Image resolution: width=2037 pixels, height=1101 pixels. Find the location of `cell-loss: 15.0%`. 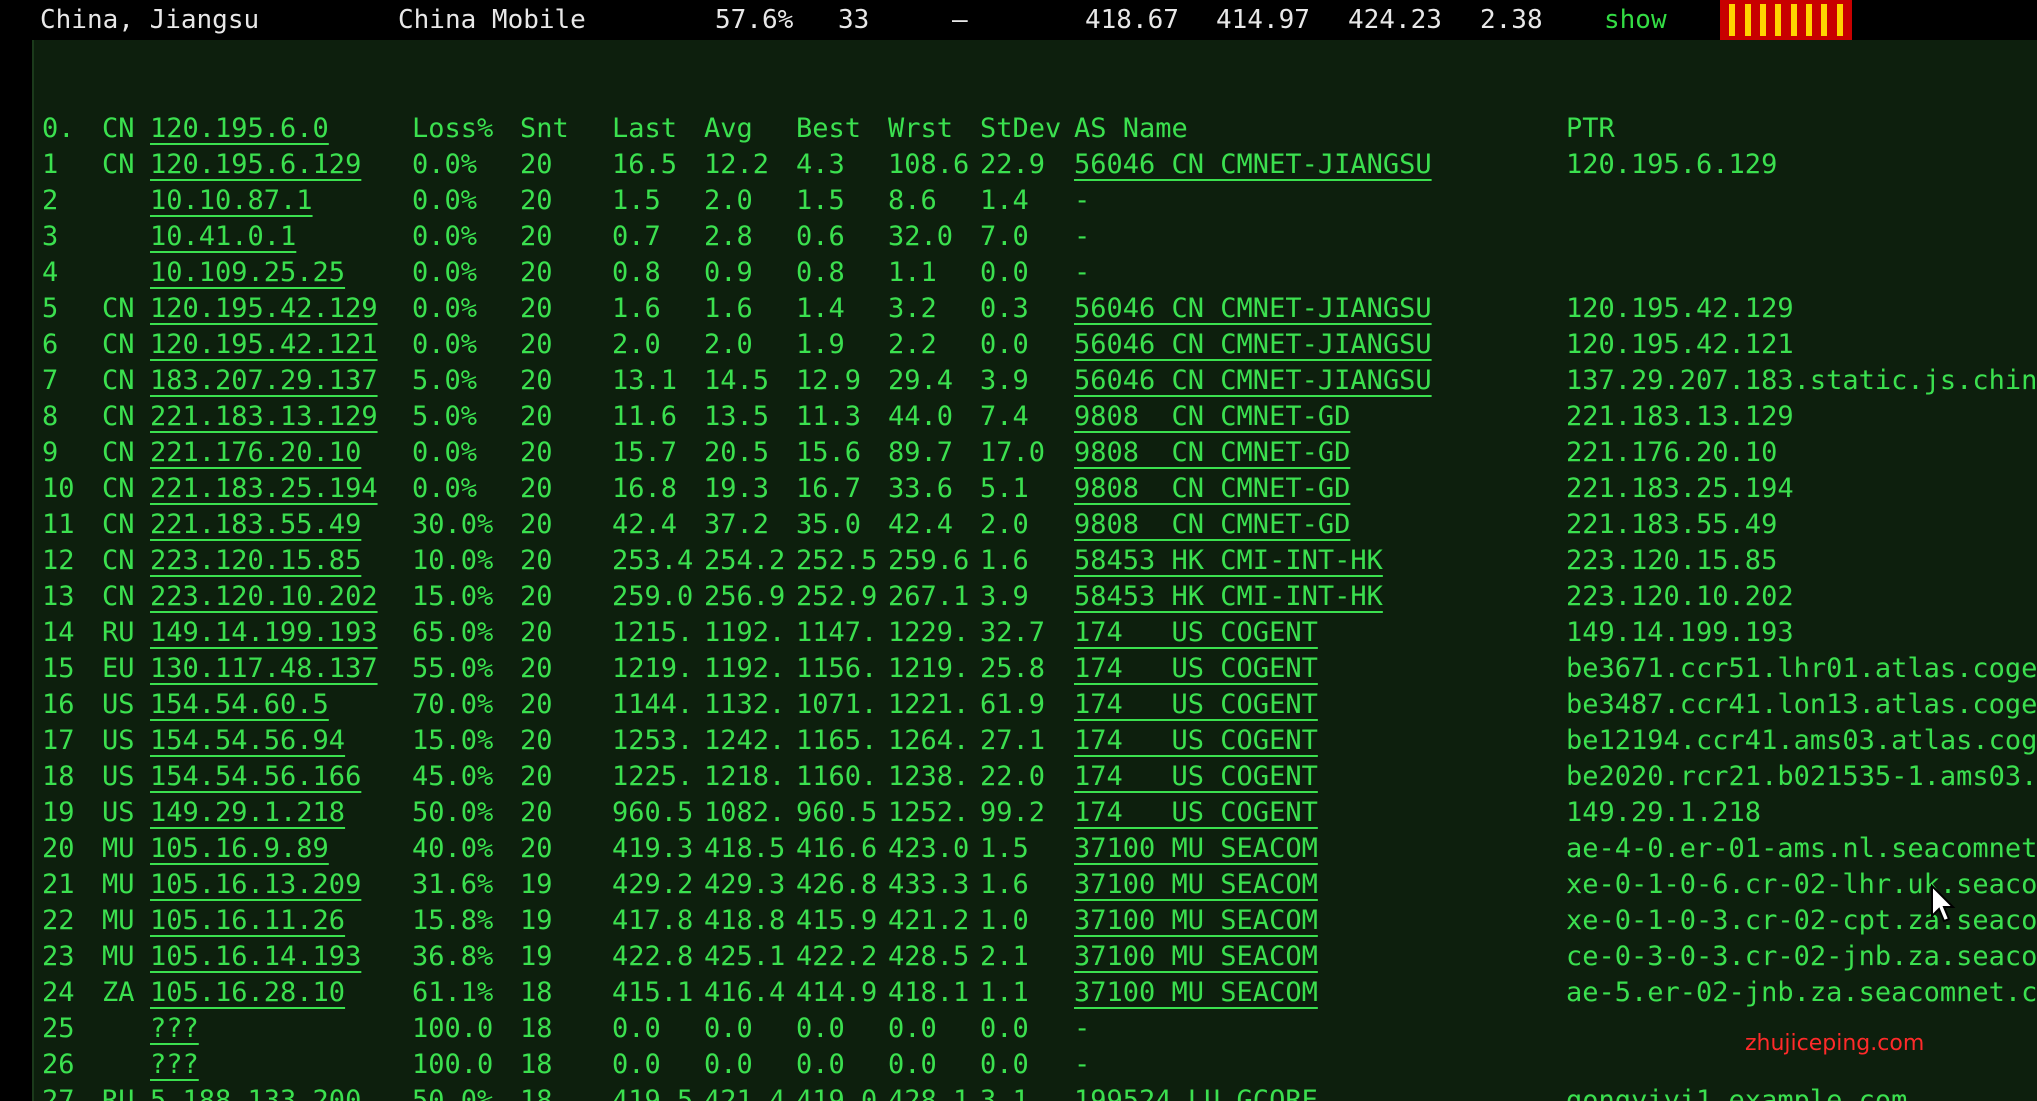

cell-loss: 15.0% is located at coordinates (453, 740).